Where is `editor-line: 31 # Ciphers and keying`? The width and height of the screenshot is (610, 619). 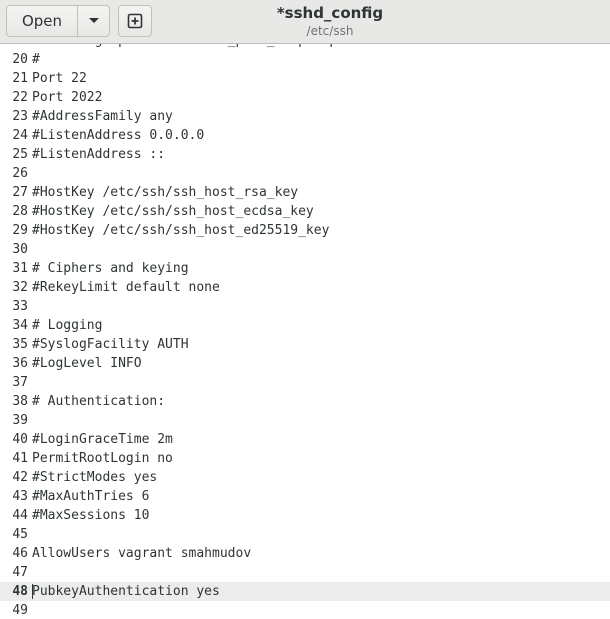
editor-line: 31 # Ciphers and keying is located at coordinates (305, 268).